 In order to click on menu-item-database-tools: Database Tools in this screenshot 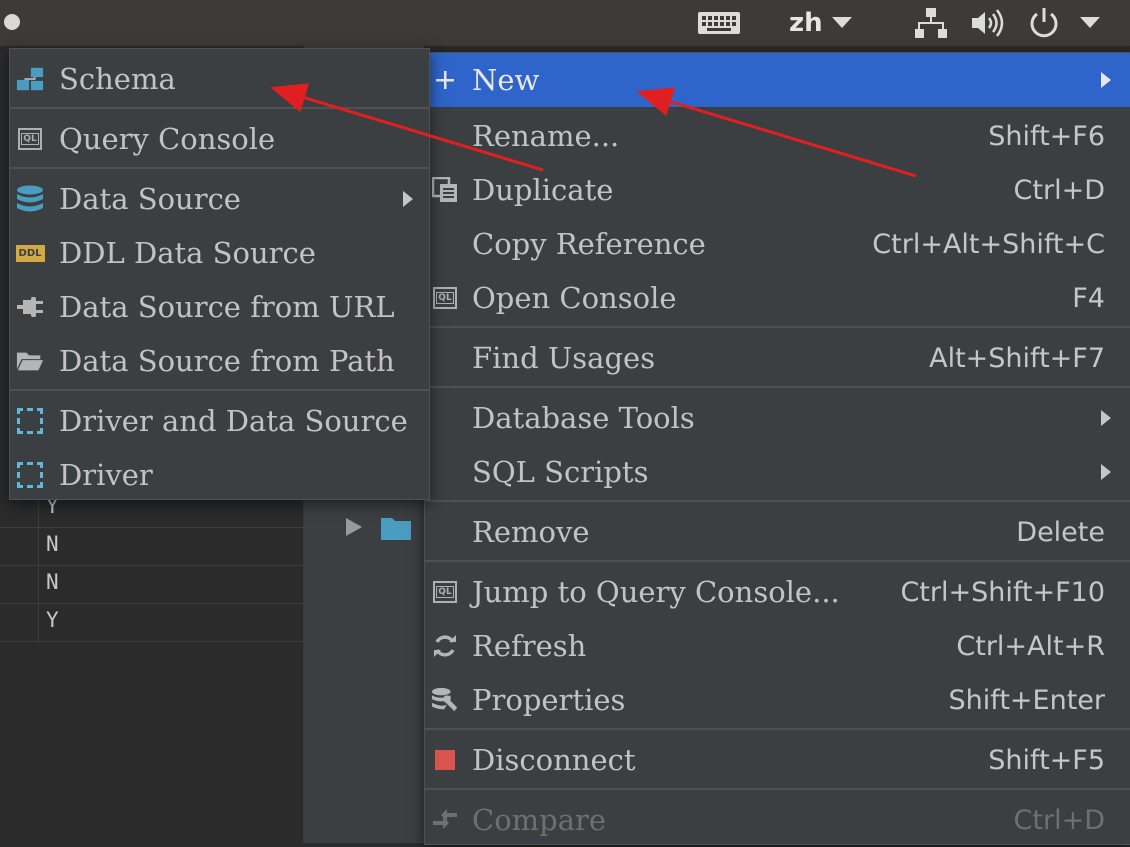, I will do `click(777, 418)`.